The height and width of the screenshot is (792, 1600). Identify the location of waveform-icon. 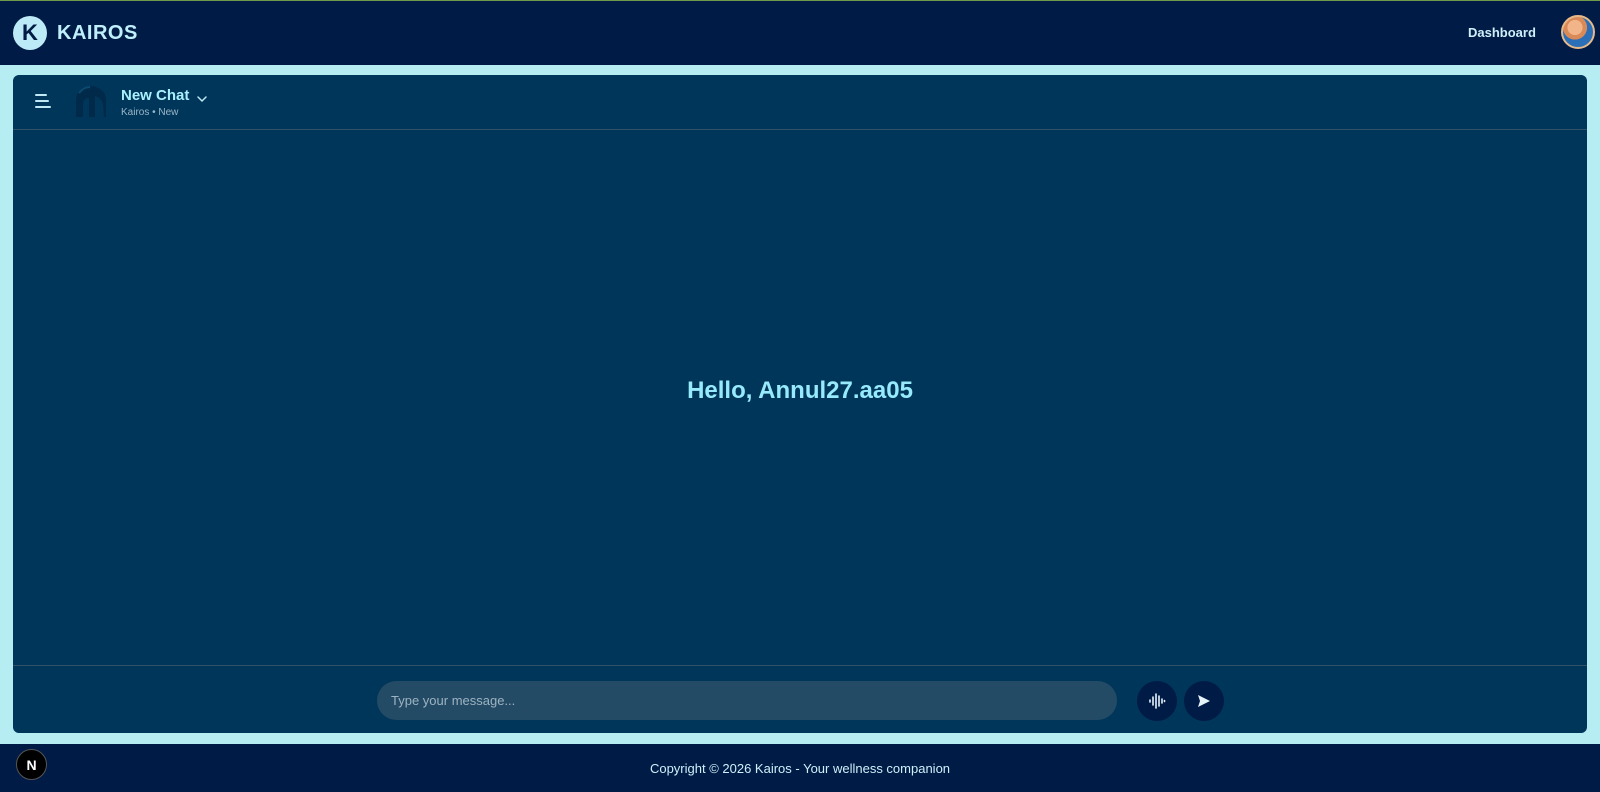
(1157, 701).